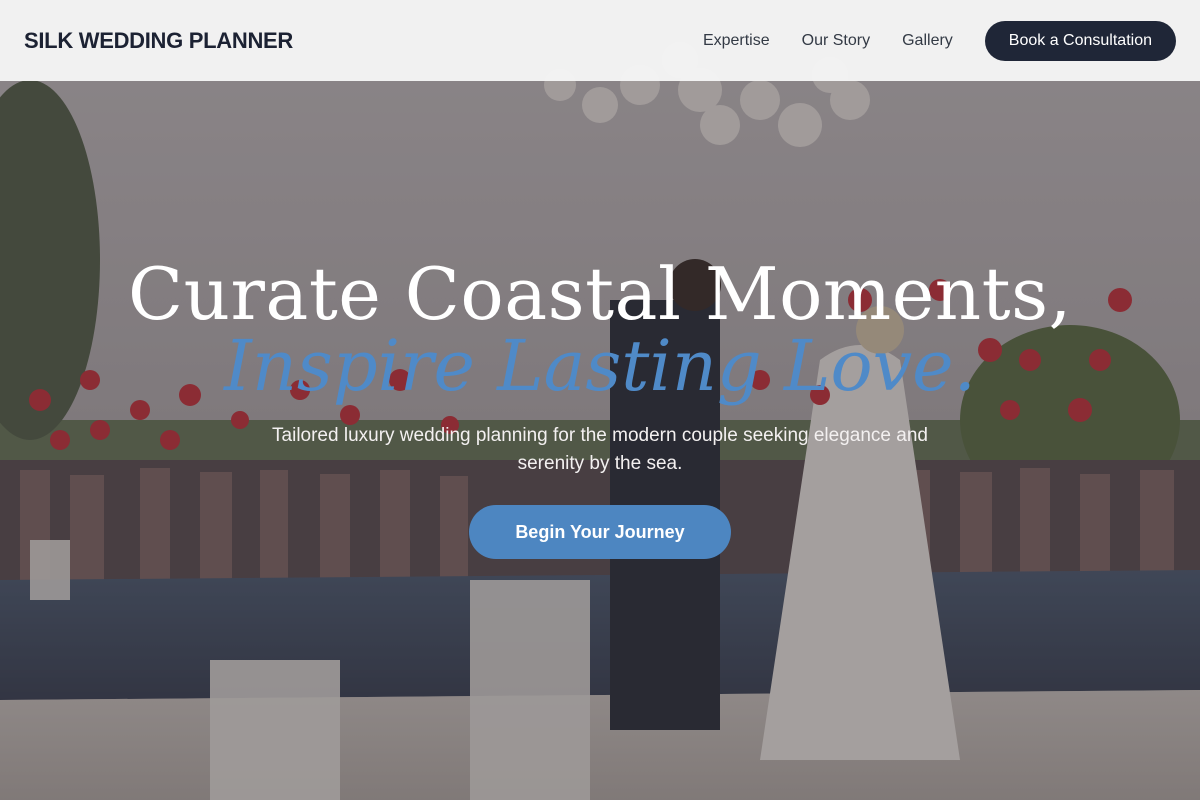 This screenshot has width=1200, height=800. Describe the element at coordinates (836, 41) in the screenshot. I see `nav-link-our-story: Our Story` at that location.